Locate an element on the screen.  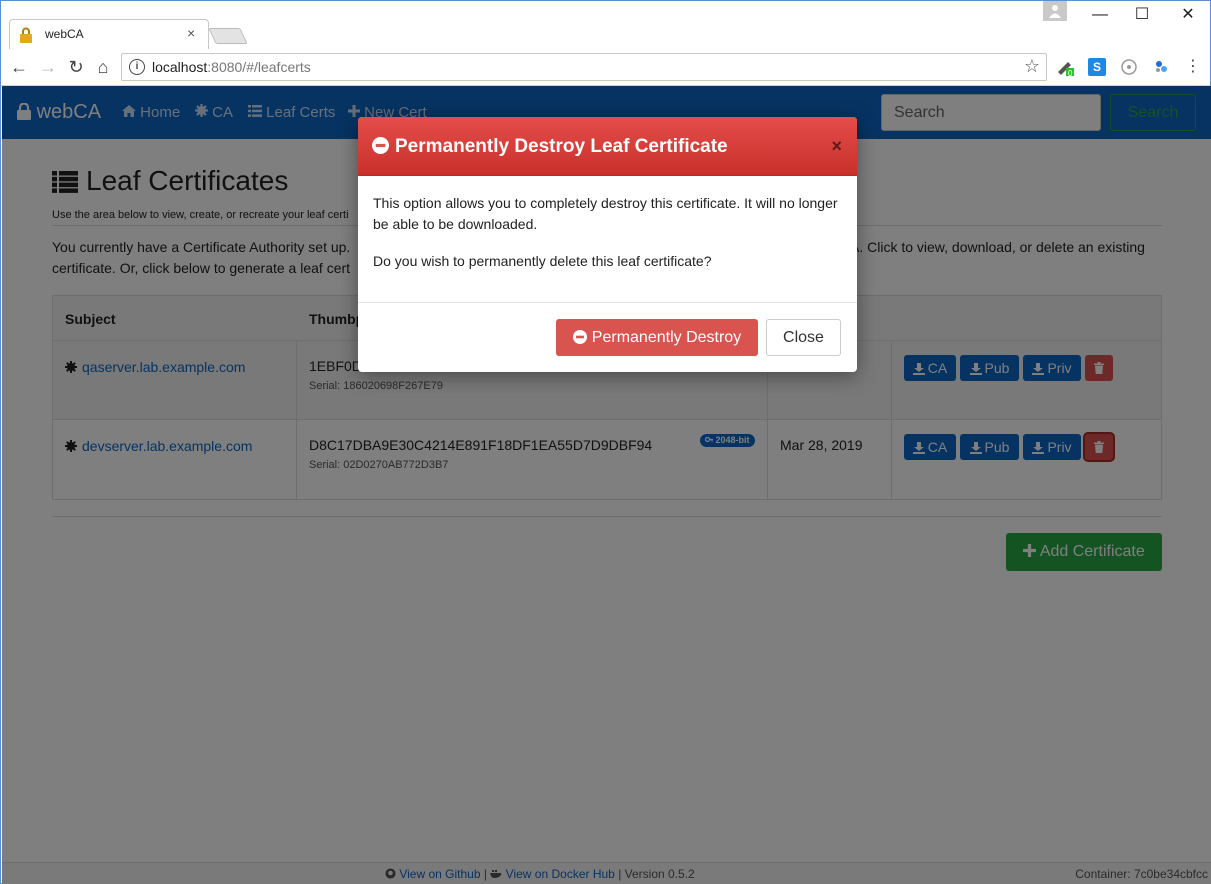
title-bar: webCA × — ☐ ✕ is located at coordinates (605, 25).